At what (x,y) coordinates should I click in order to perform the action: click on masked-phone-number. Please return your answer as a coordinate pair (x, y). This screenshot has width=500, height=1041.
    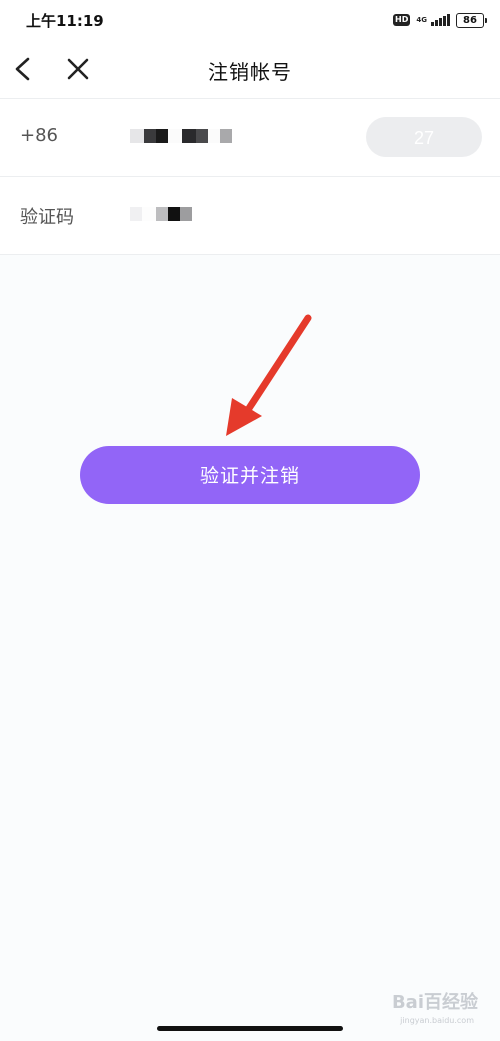
    Looking at the image, I should click on (181, 136).